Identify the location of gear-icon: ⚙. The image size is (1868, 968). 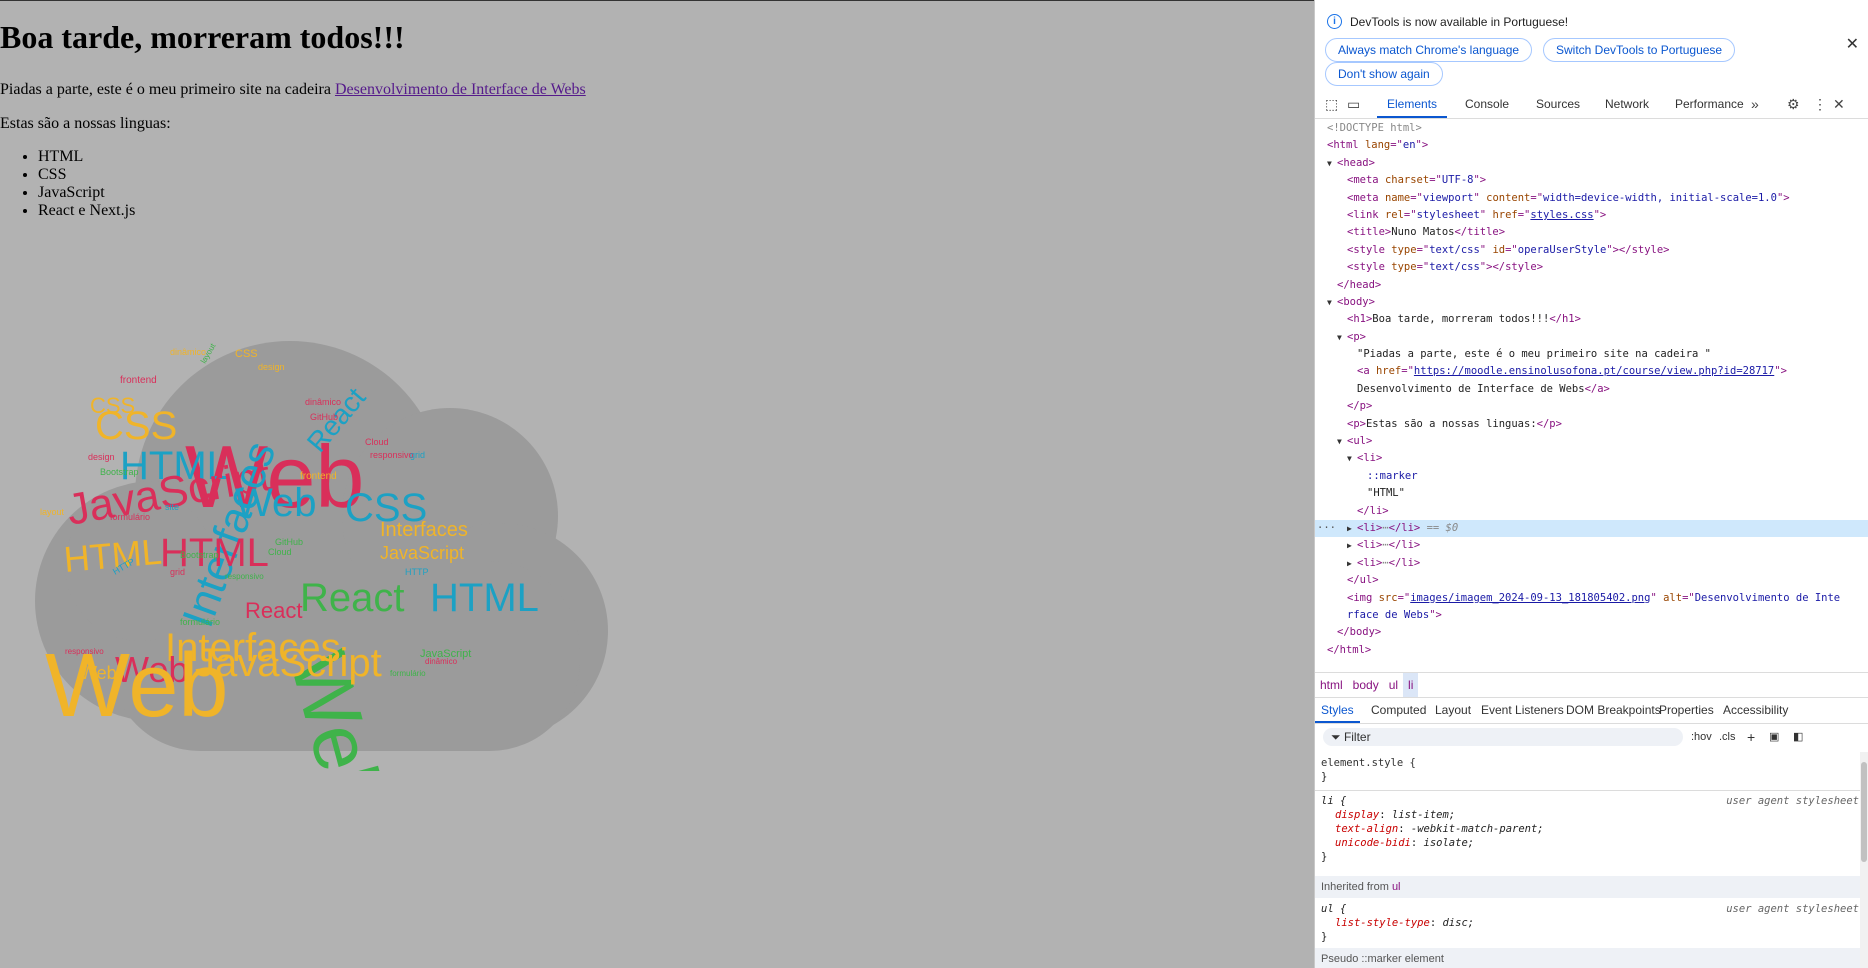
(1793, 104).